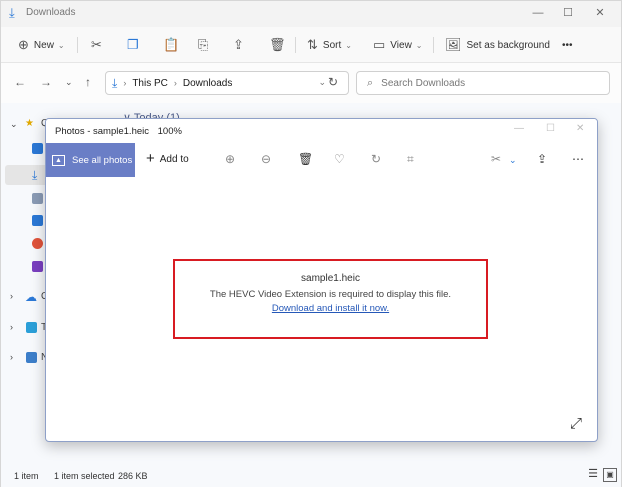 This screenshot has width=622, height=487. What do you see at coordinates (150, 83) in the screenshot?
I see `breadcrumb-this-pc: This PC` at bounding box center [150, 83].